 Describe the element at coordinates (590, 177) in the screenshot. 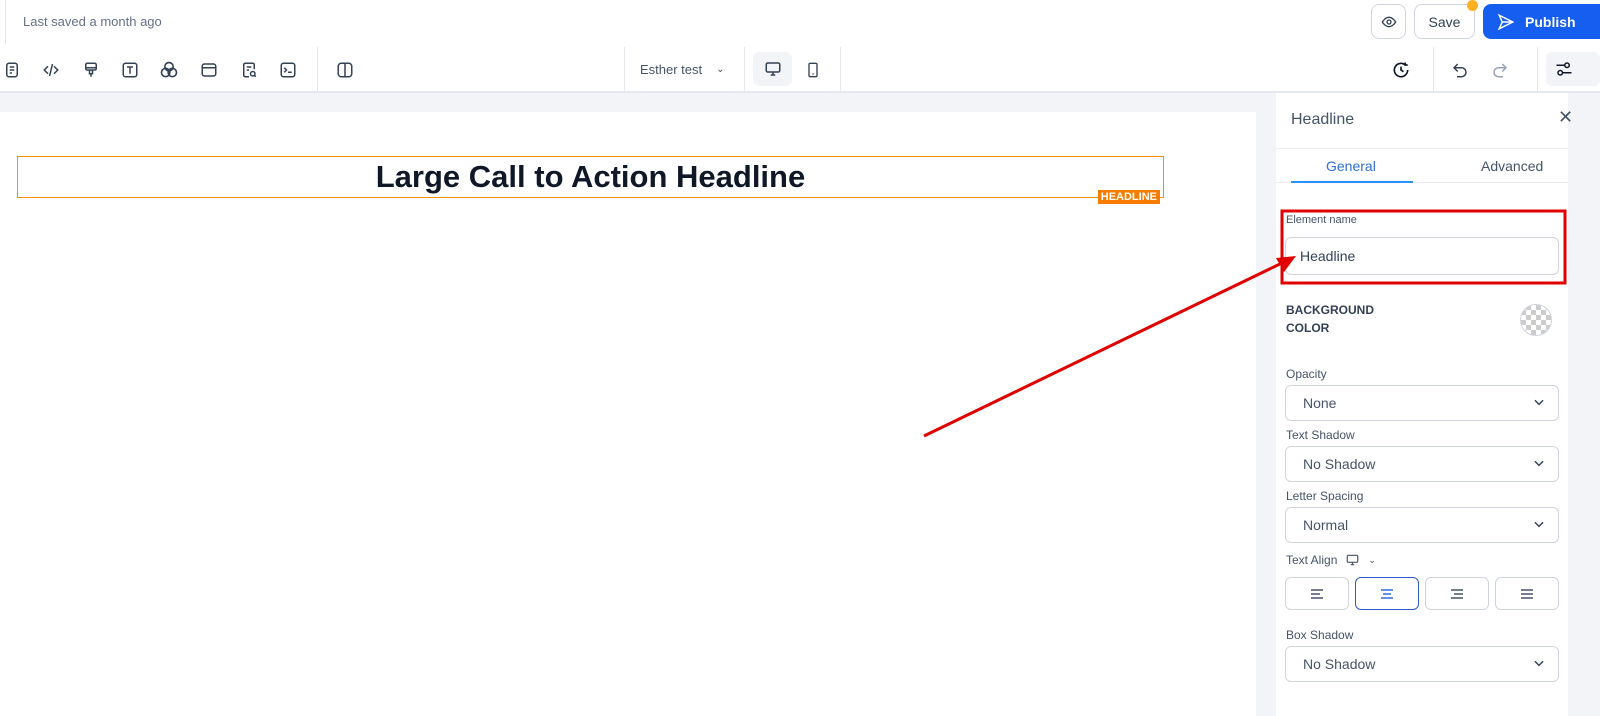

I see `headline-text: Large Call to Action Headline` at that location.